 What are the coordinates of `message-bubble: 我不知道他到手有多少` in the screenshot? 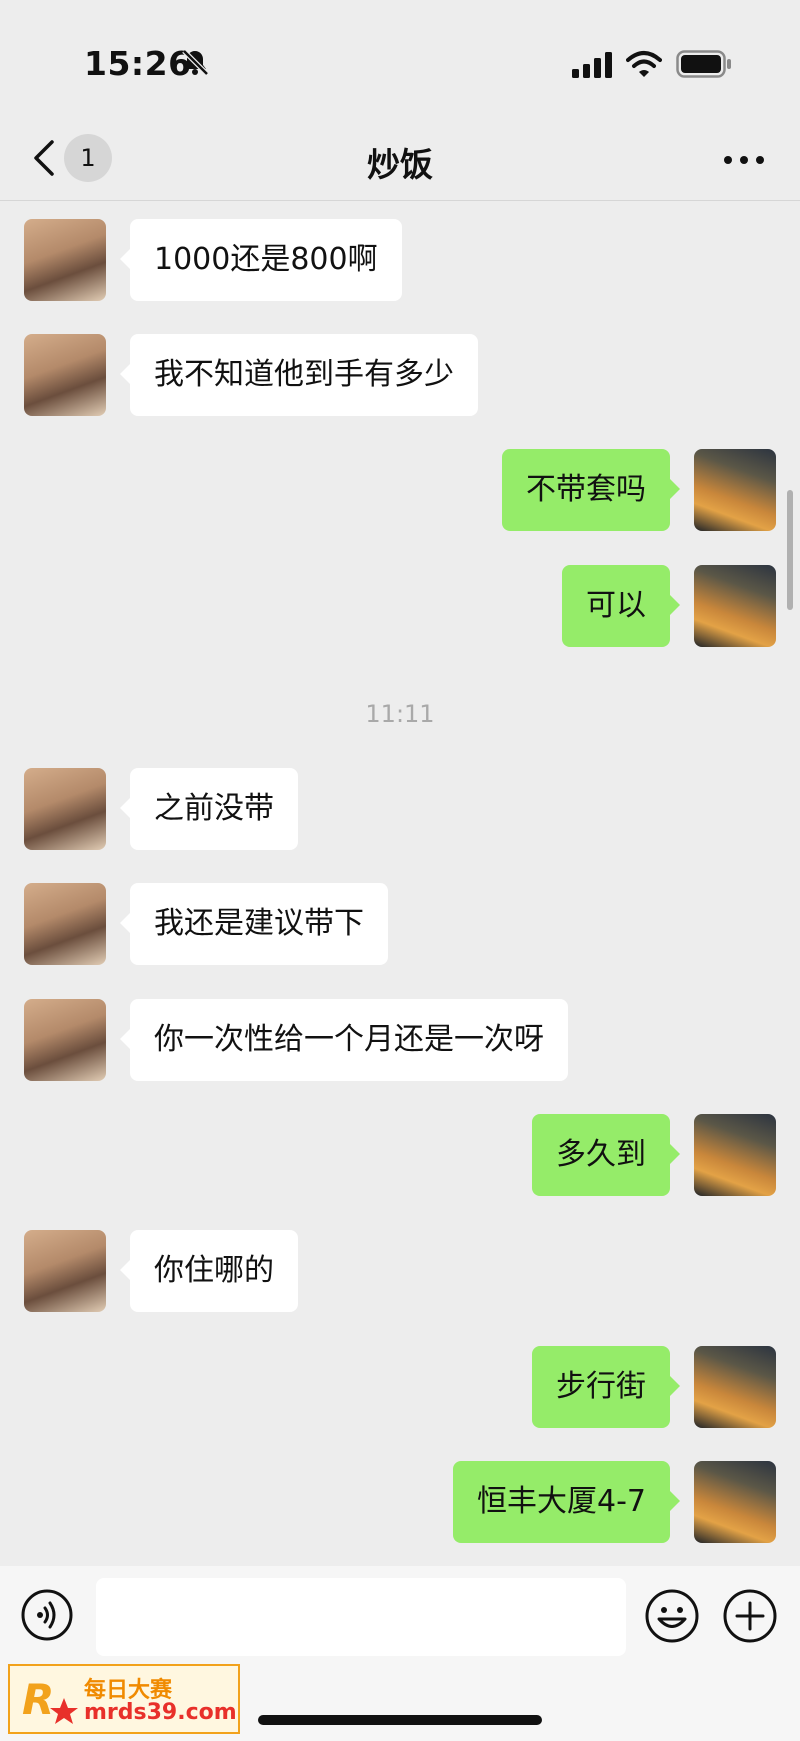 It's located at (299, 375).